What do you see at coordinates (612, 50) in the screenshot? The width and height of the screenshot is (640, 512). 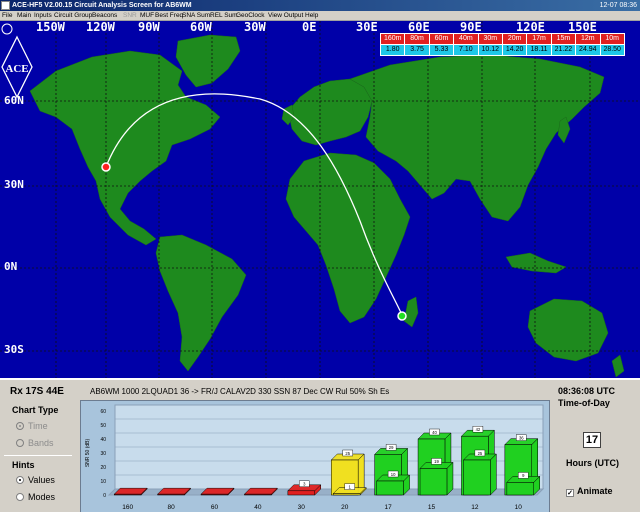 I see `muf-value-cell: 28.50` at bounding box center [612, 50].